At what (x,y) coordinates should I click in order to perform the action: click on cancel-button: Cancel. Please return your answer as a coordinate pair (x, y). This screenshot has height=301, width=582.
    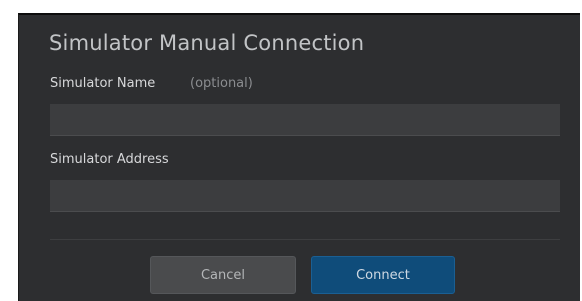
    Looking at the image, I should click on (223, 275).